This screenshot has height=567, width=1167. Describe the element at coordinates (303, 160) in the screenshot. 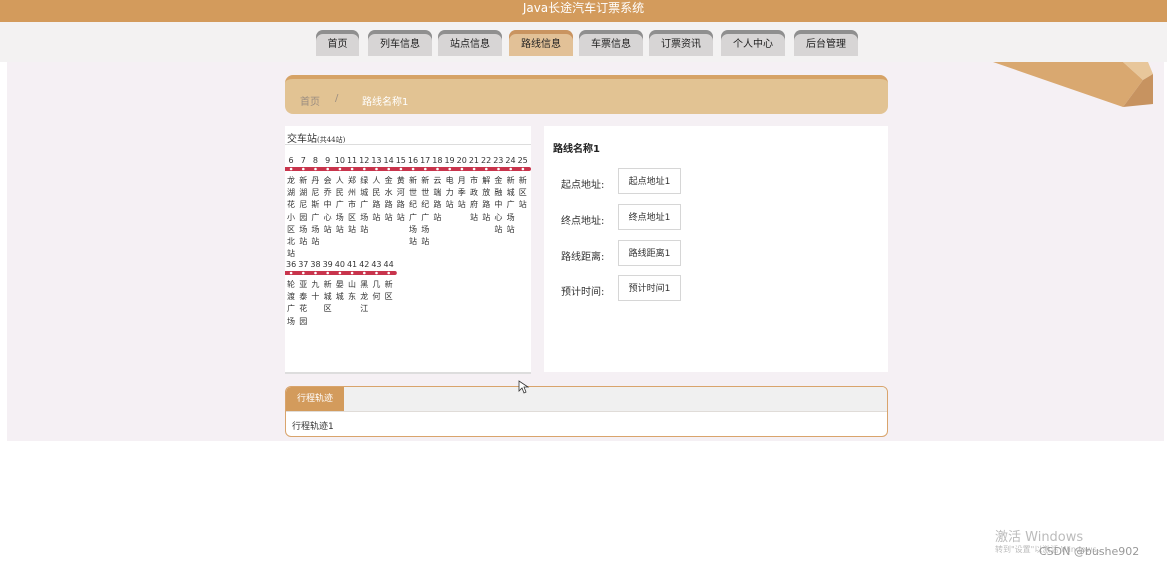

I see `station-number: 7` at that location.